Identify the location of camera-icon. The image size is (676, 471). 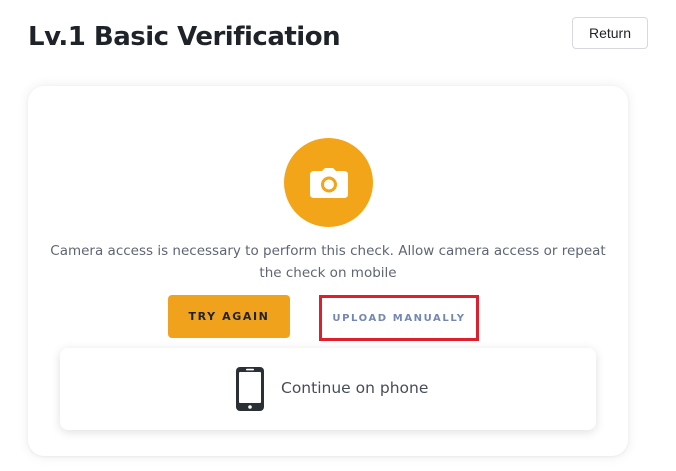
(328, 182).